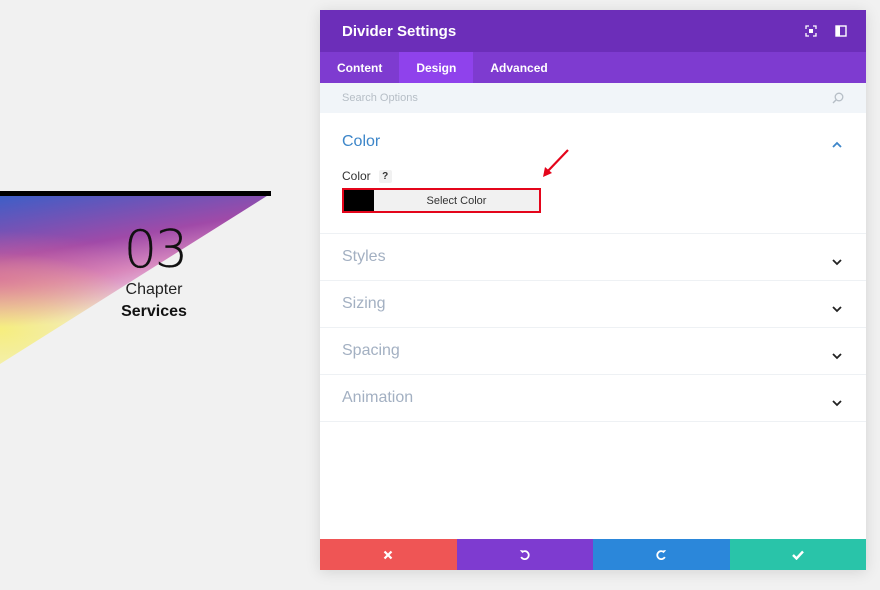 This screenshot has height=590, width=880. Describe the element at coordinates (364, 303) in the screenshot. I see `section-sizing-title: Sizing` at that location.